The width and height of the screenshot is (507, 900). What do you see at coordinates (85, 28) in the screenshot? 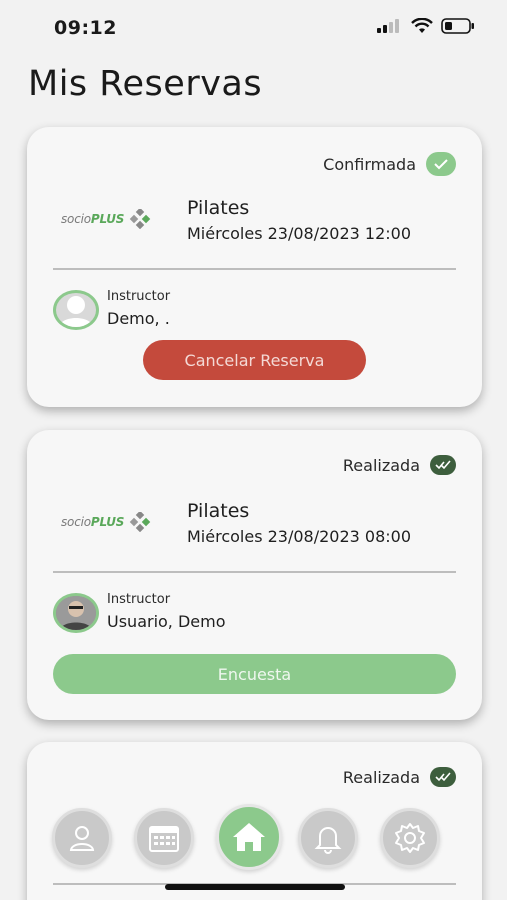
I see `status-time: 09:12` at bounding box center [85, 28].